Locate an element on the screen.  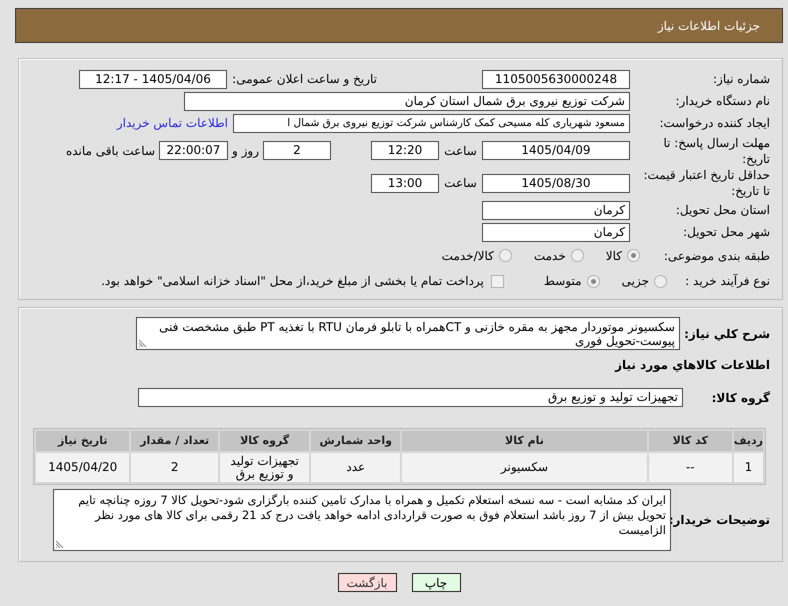
requester-label: ایجاد کننده درخواست: is located at coordinates (714, 123).